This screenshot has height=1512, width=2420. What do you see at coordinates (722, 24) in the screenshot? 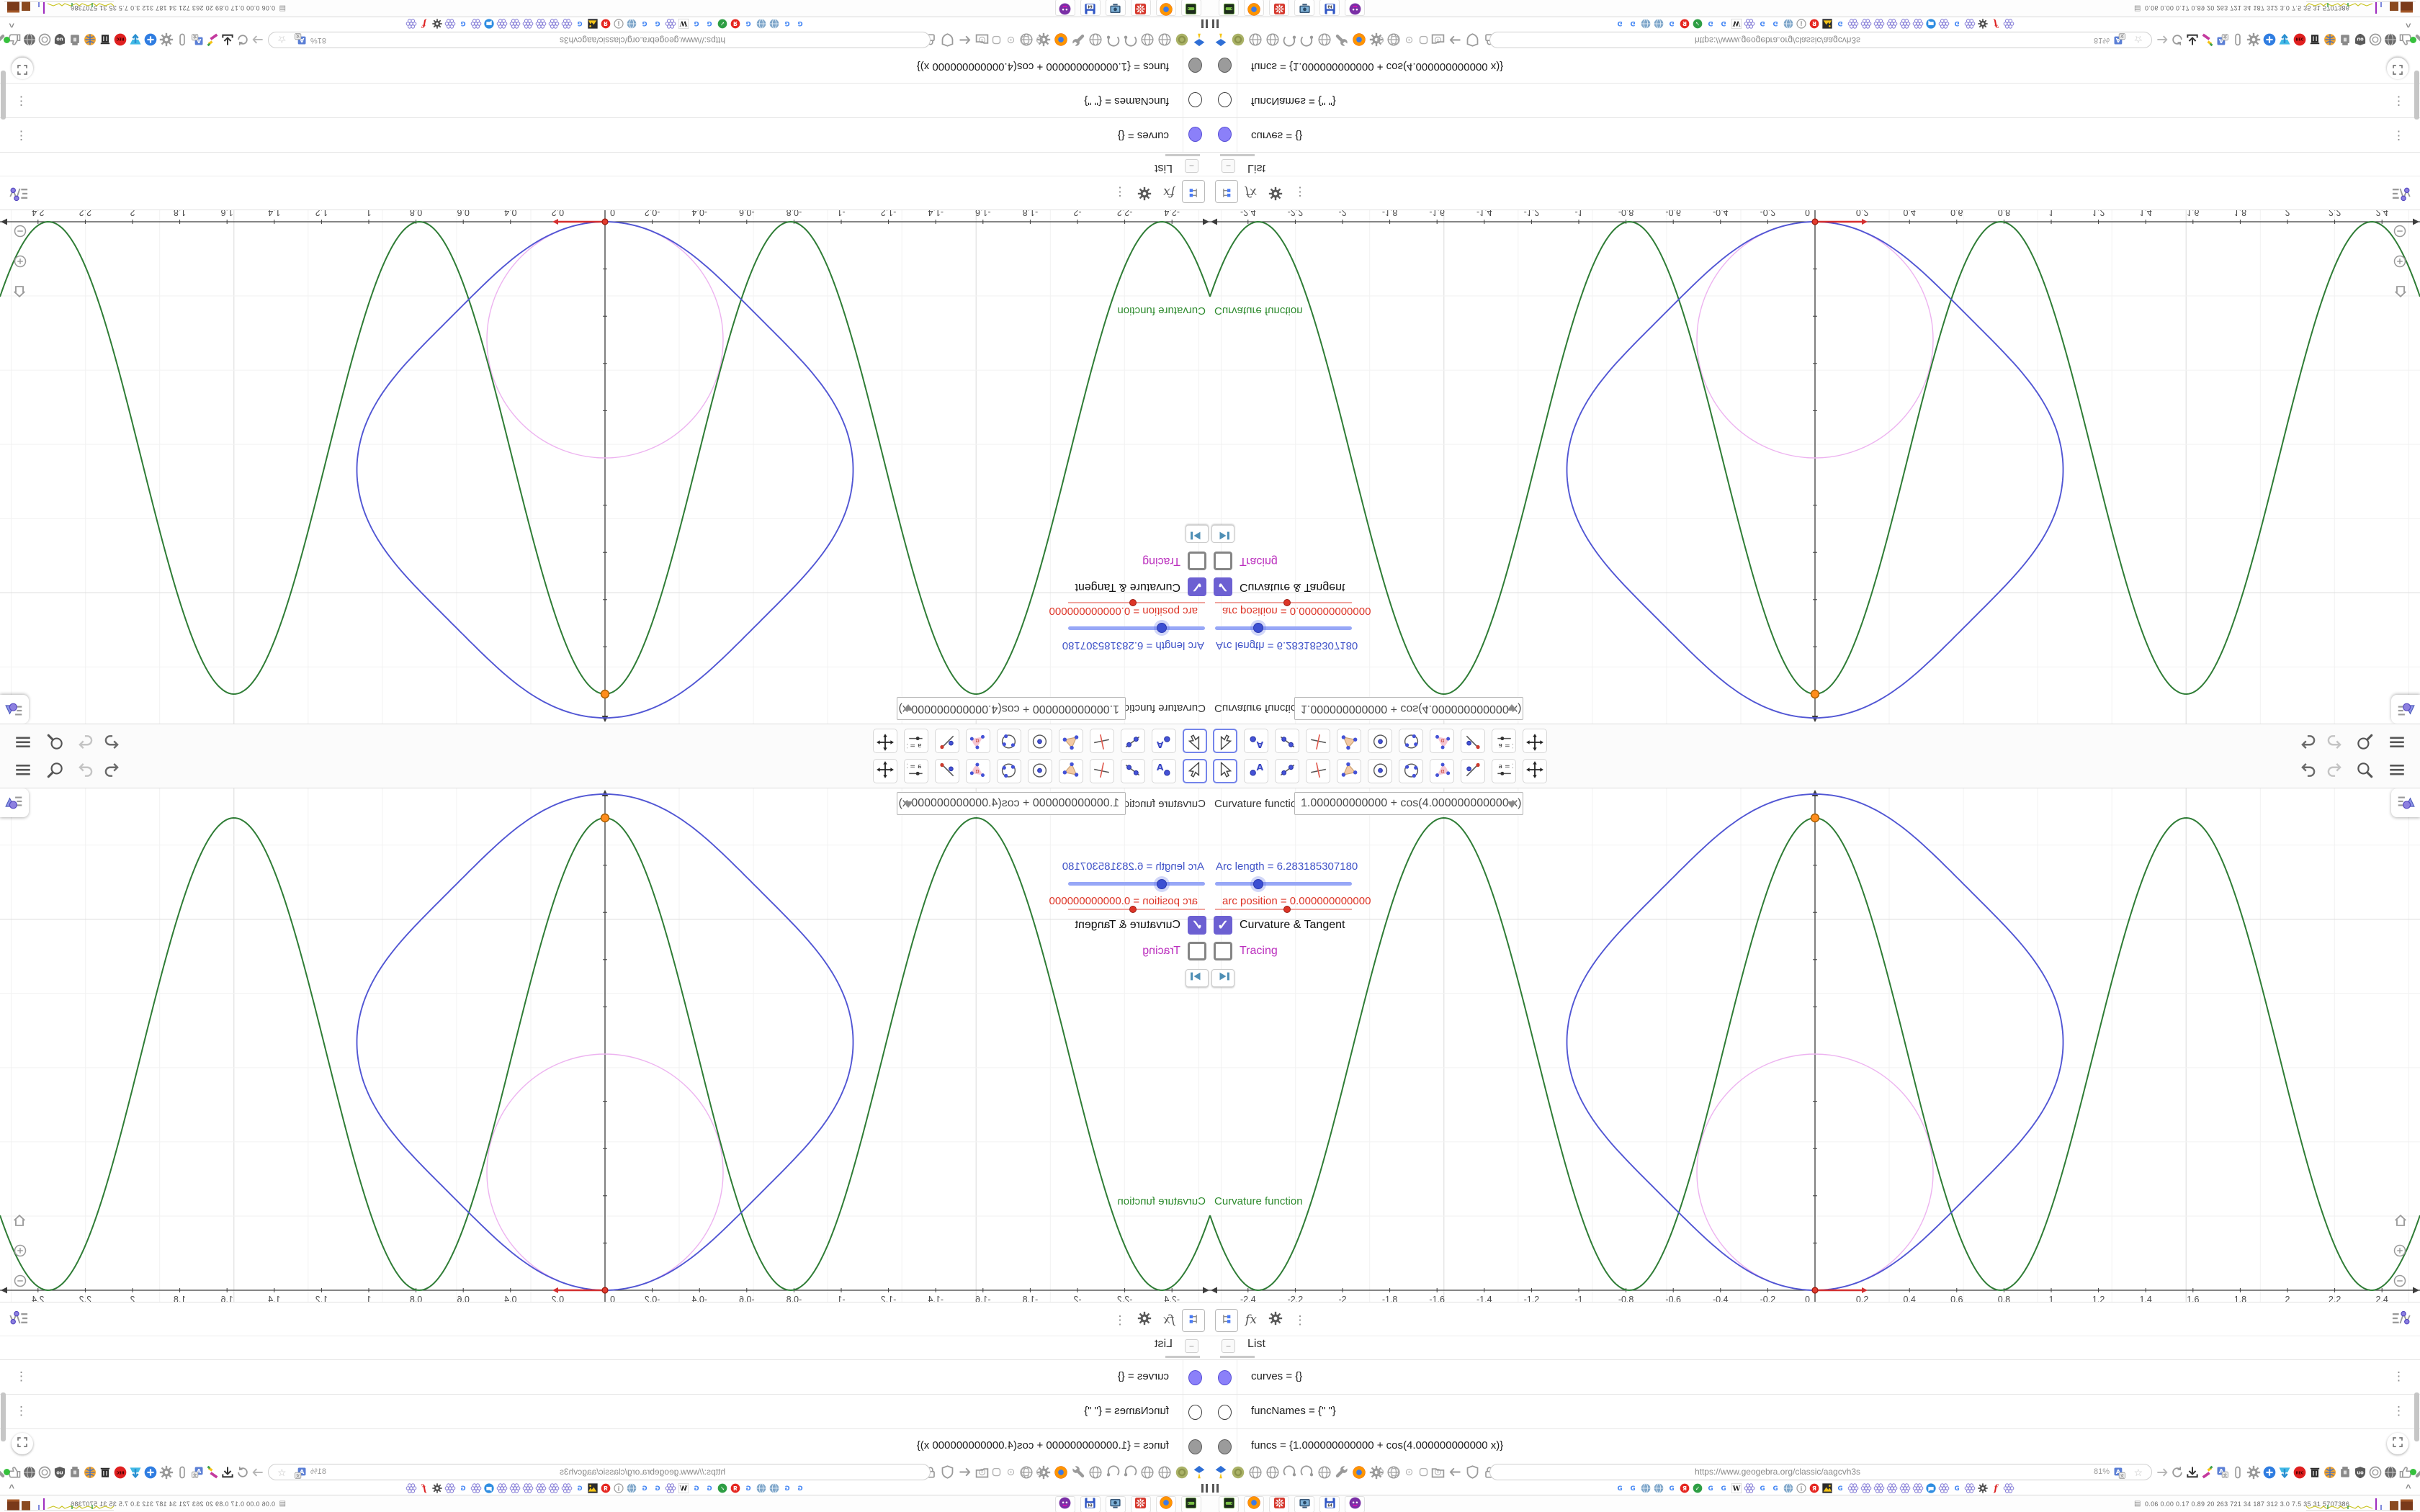
I see `tab-favicon-green-check: ✓` at bounding box center [722, 24].